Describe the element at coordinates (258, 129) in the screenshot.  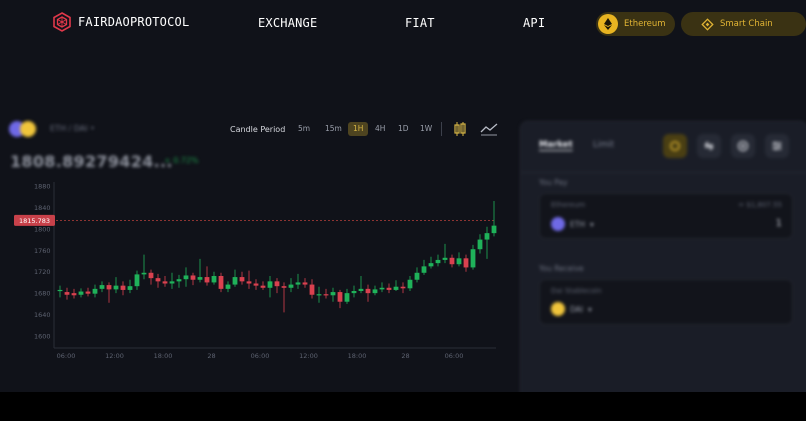
I see `candle-period-label: Candle Period` at that location.